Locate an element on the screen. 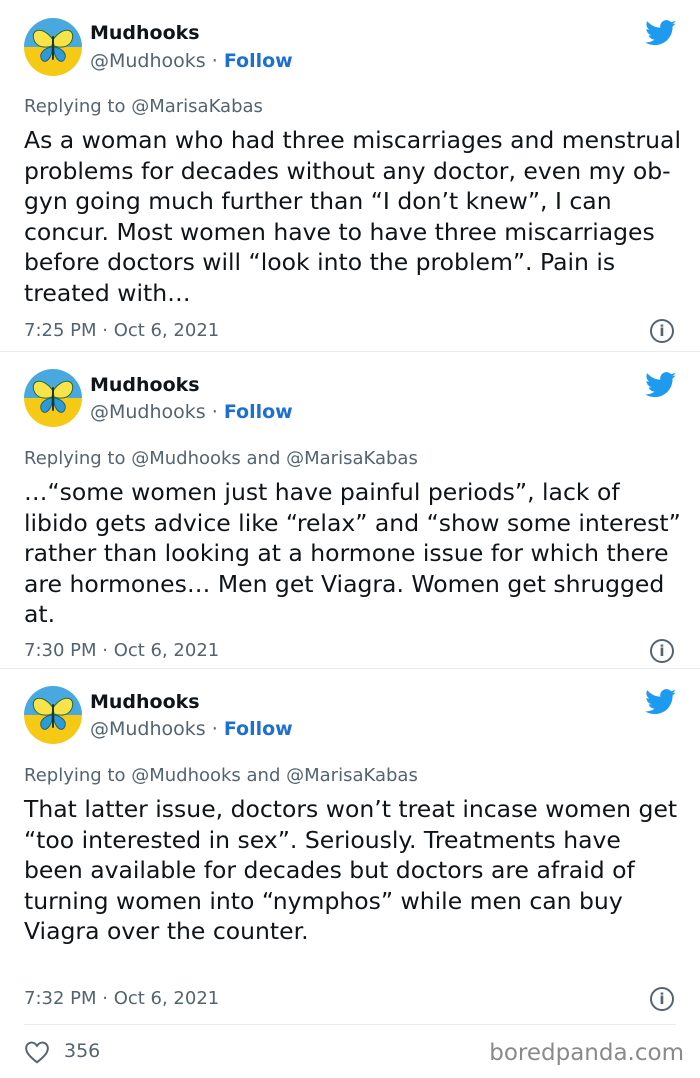  reply-context: Replying to @MarisaKabas is located at coordinates (143, 106).